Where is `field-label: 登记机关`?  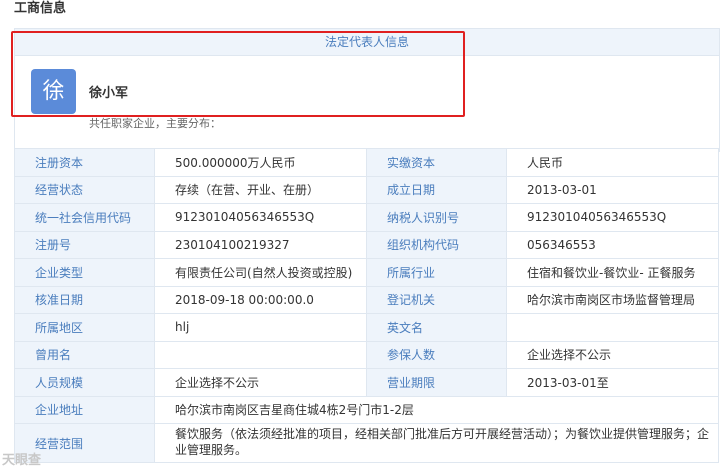 field-label: 登记机关 is located at coordinates (436, 299).